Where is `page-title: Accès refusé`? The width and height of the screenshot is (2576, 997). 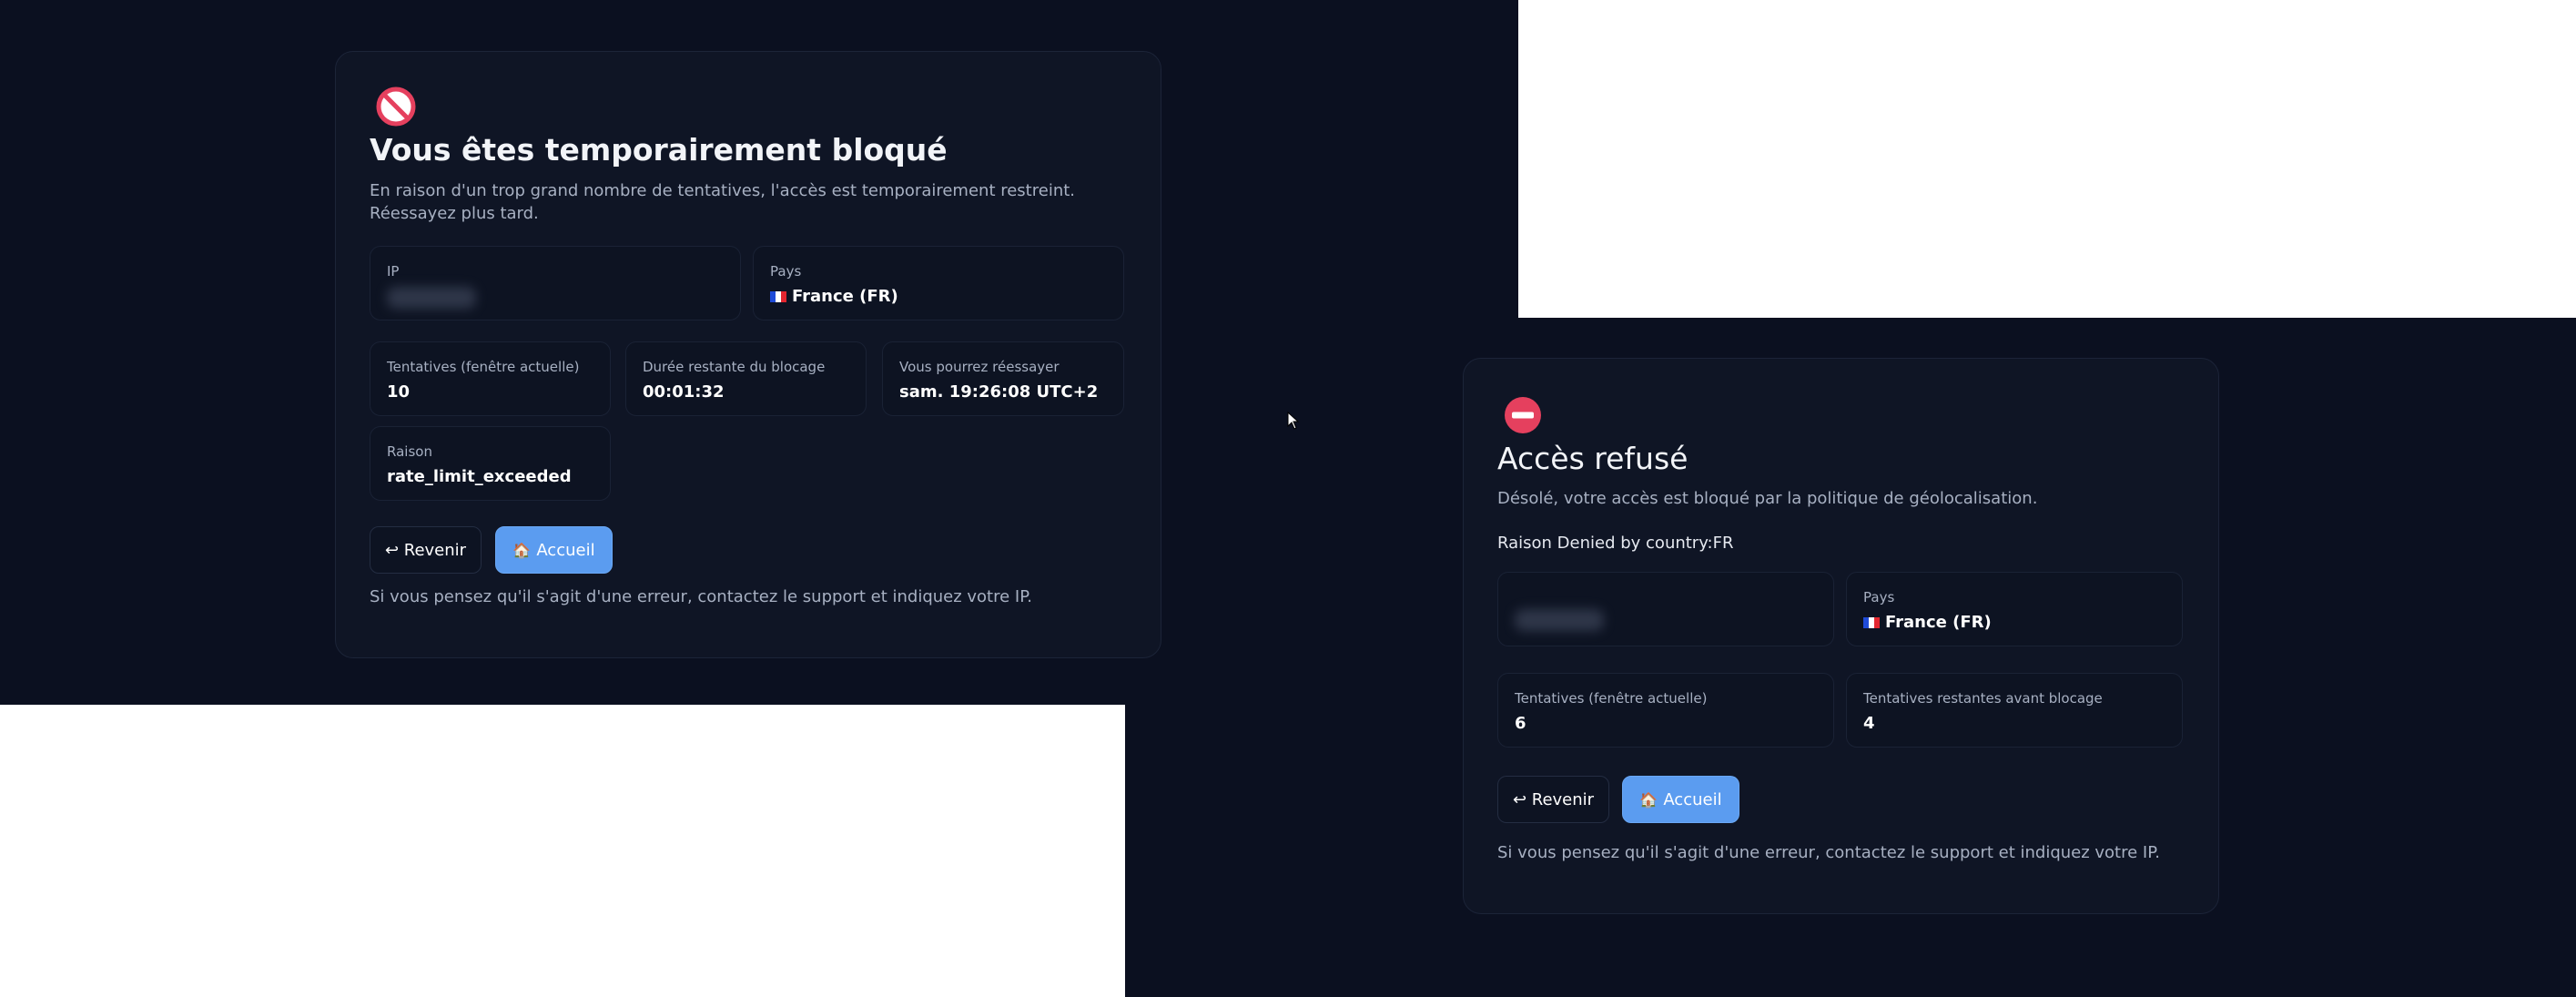 page-title: Accès refusé is located at coordinates (1593, 458).